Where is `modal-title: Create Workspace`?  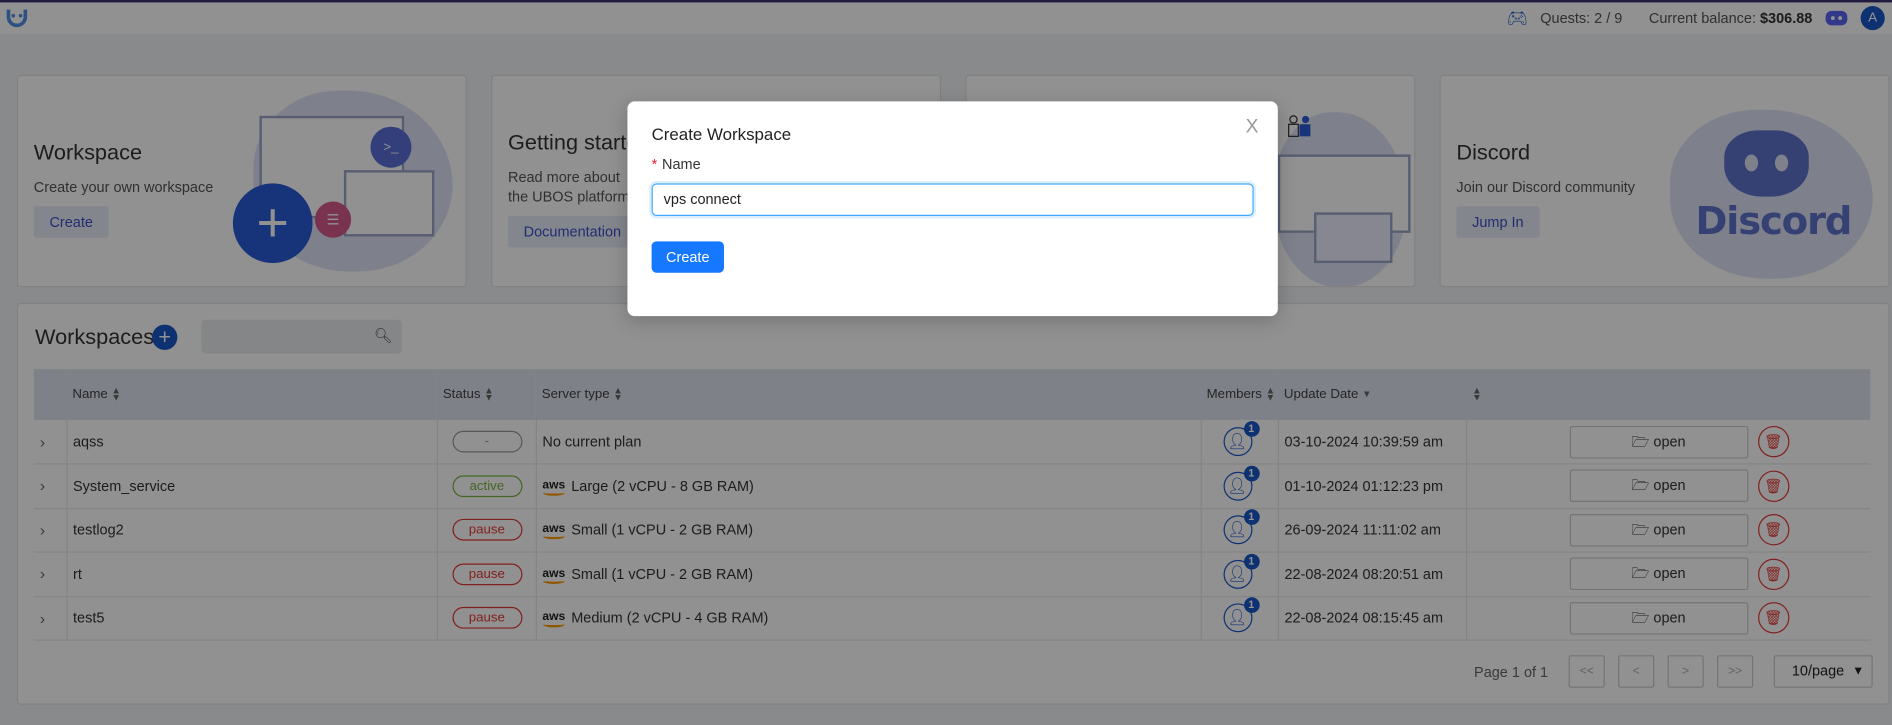 modal-title: Create Workspace is located at coordinates (721, 134).